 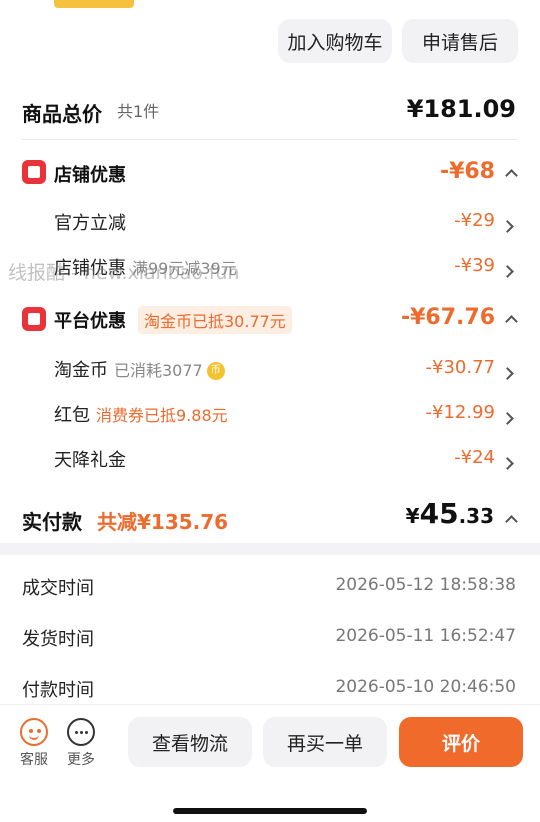 I want to click on actual-payment-label: 实付款, so click(x=52, y=522).